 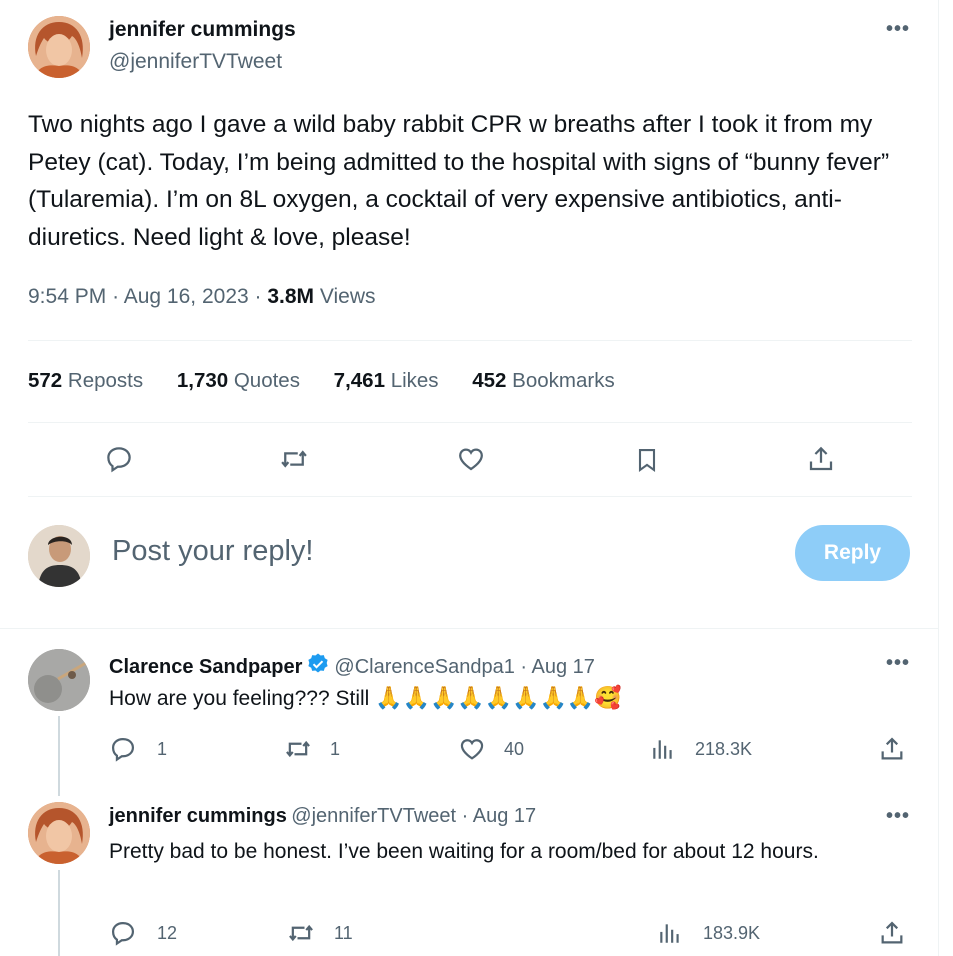 What do you see at coordinates (291, 296) in the screenshot?
I see `views-count: 3.8M` at bounding box center [291, 296].